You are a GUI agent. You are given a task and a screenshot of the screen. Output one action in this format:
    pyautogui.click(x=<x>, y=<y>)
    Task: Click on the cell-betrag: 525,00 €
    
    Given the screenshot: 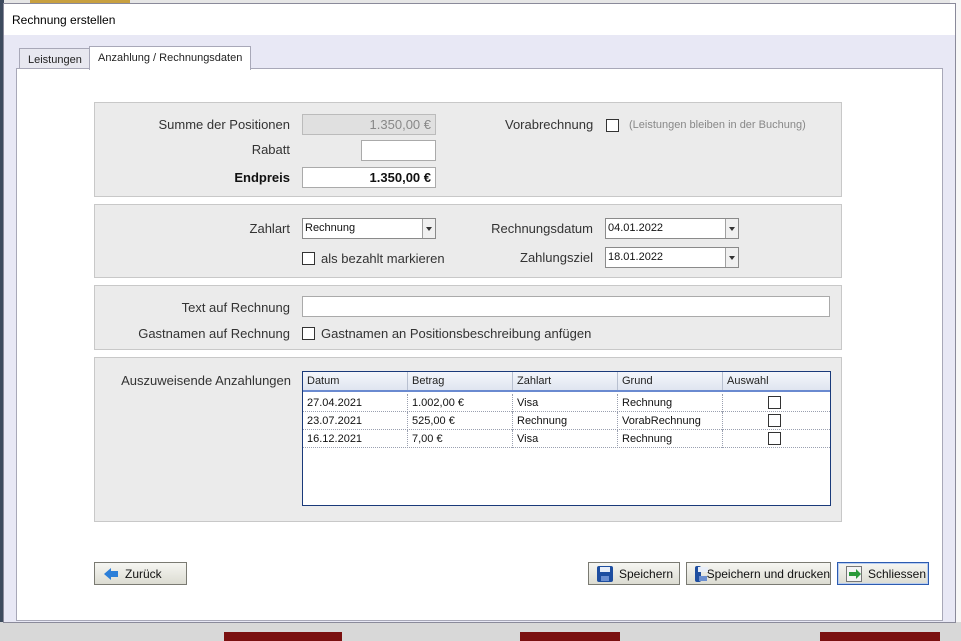 What is the action you would take?
    pyautogui.click(x=460, y=421)
    